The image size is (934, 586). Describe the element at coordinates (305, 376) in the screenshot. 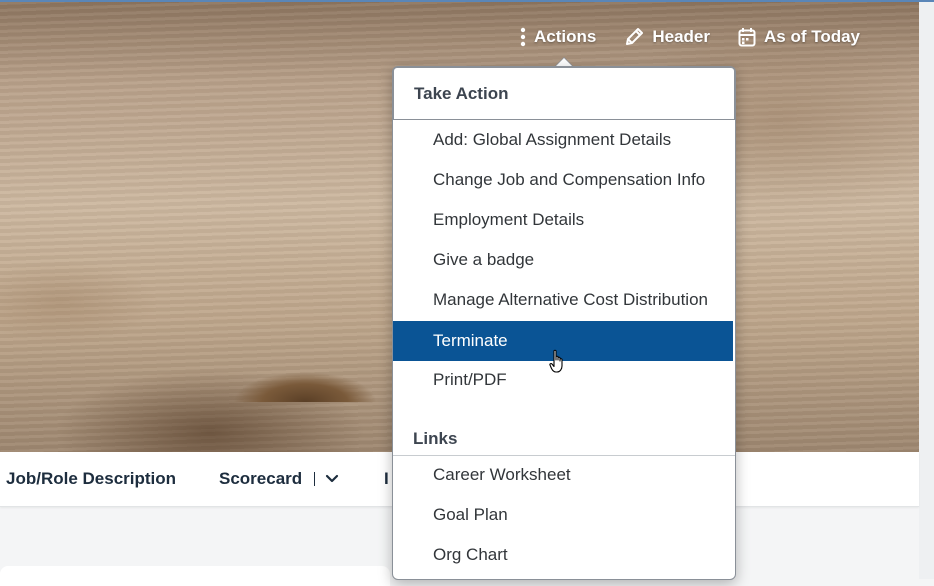

I see `background-rocks` at that location.